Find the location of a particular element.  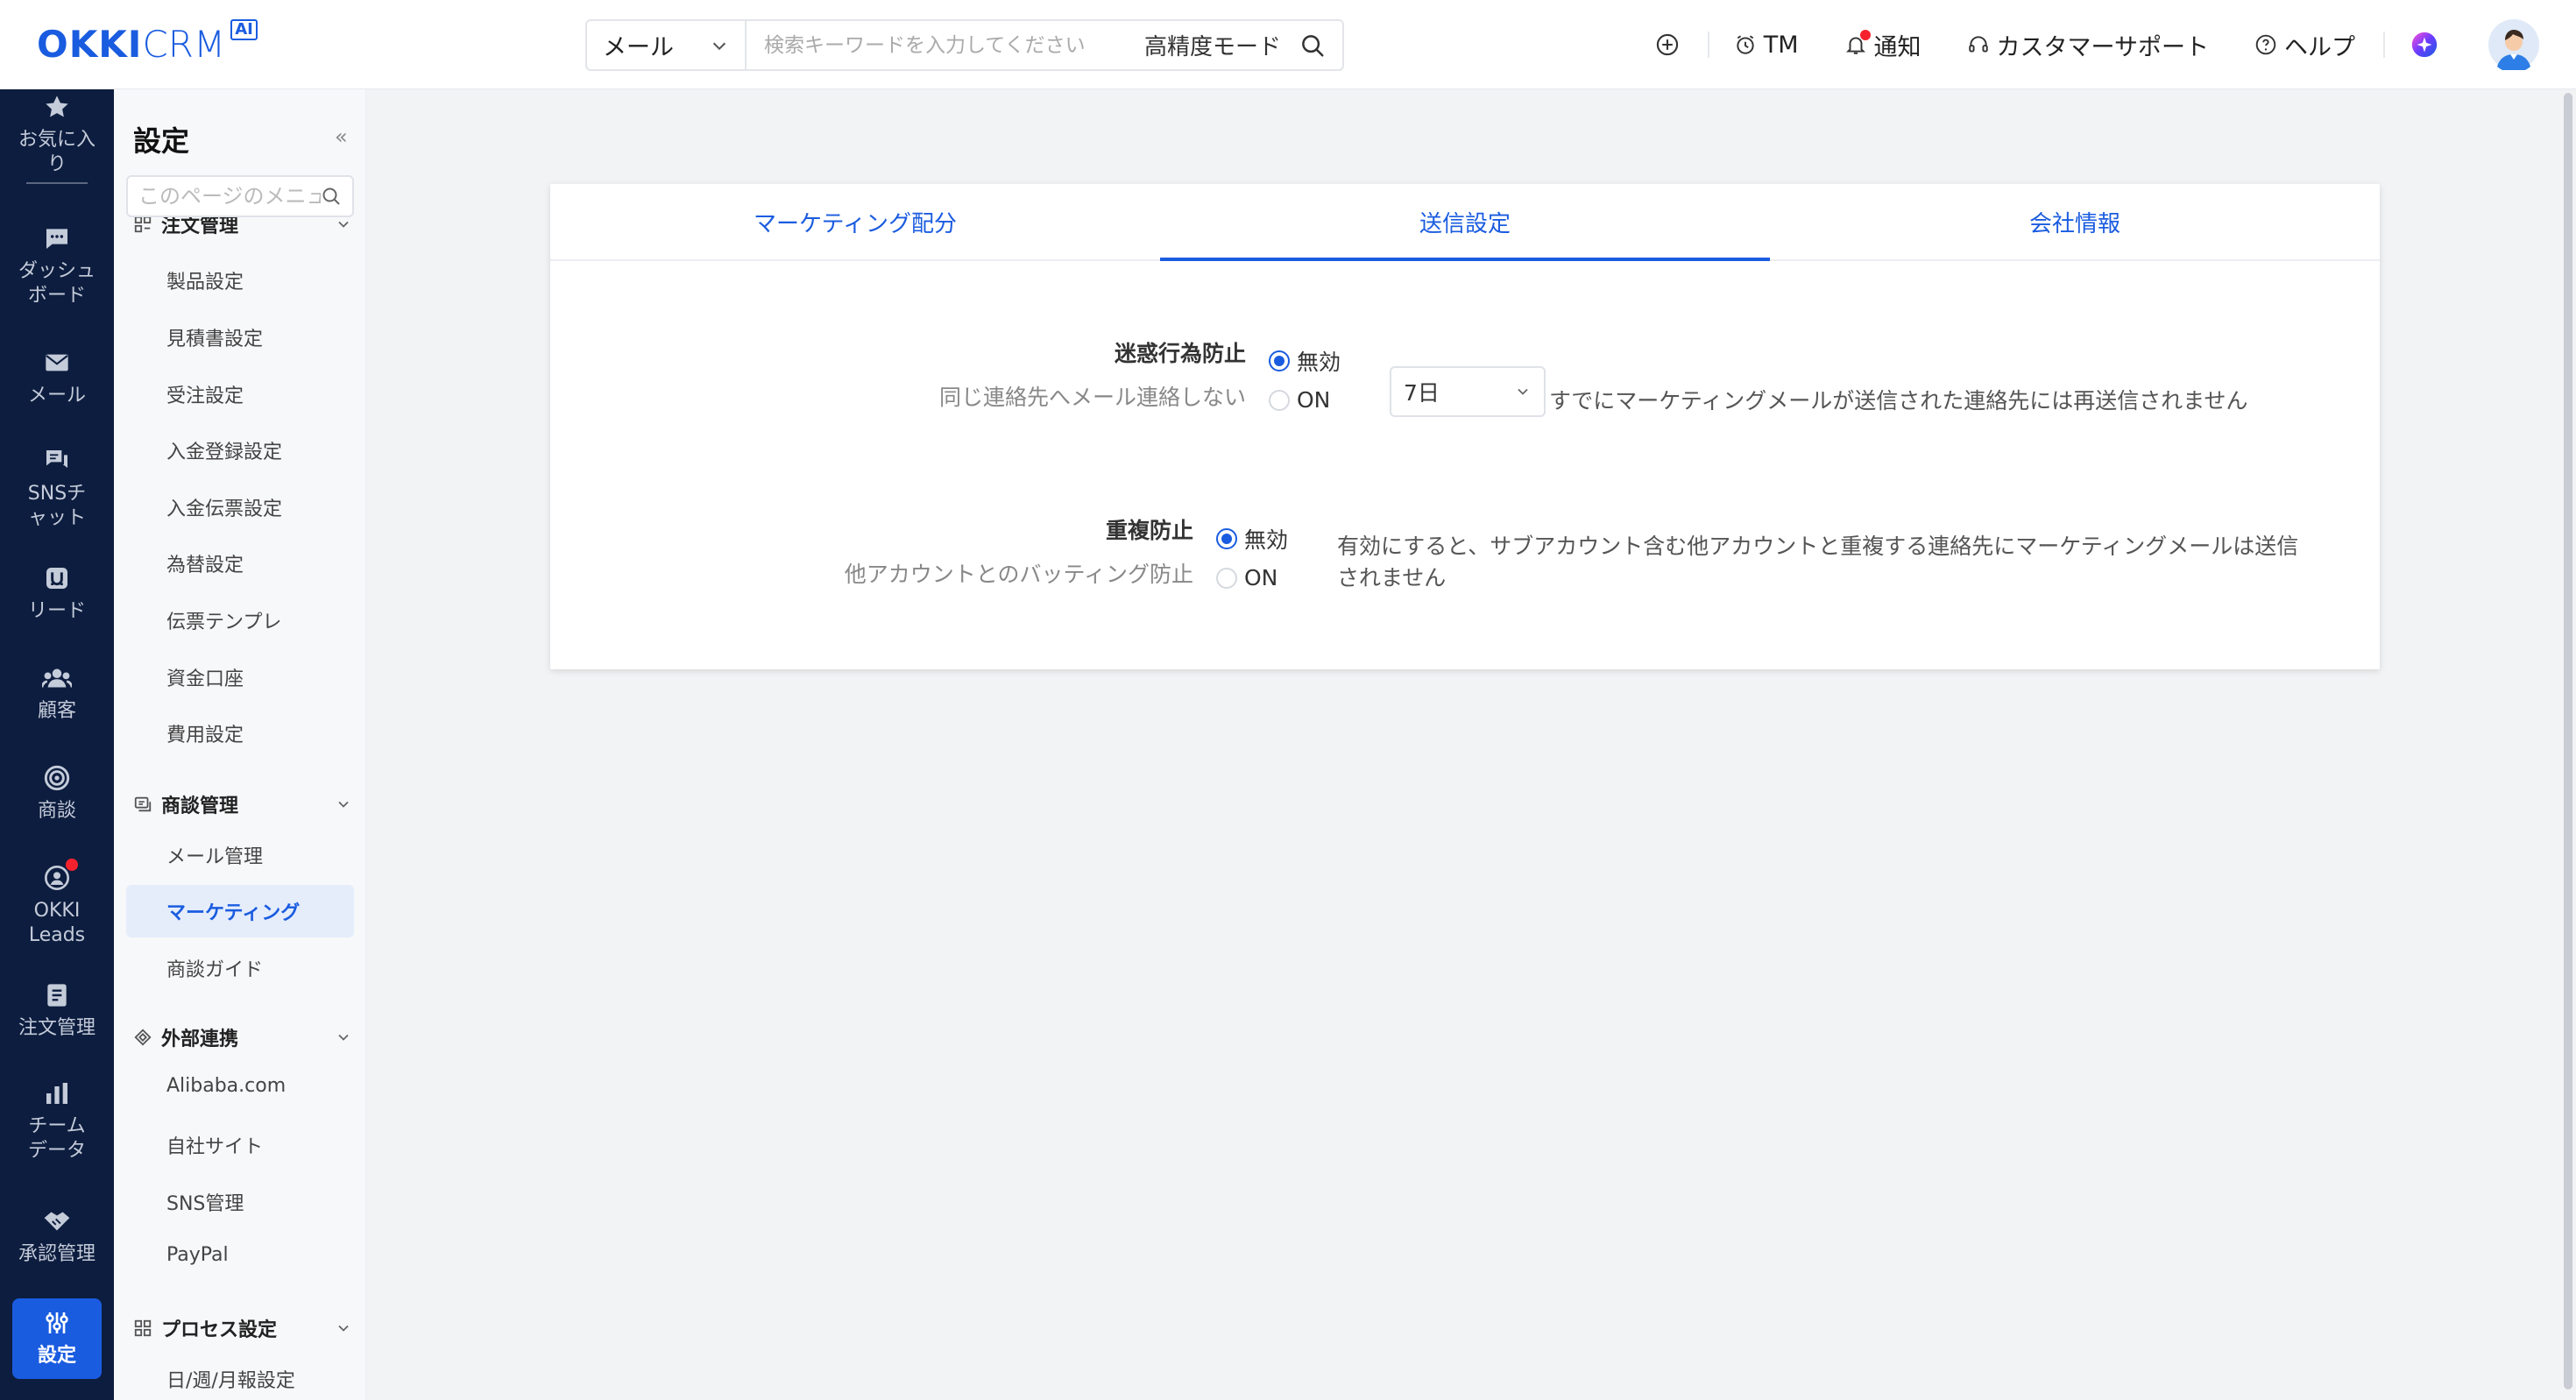

search-icon is located at coordinates (1313, 45).